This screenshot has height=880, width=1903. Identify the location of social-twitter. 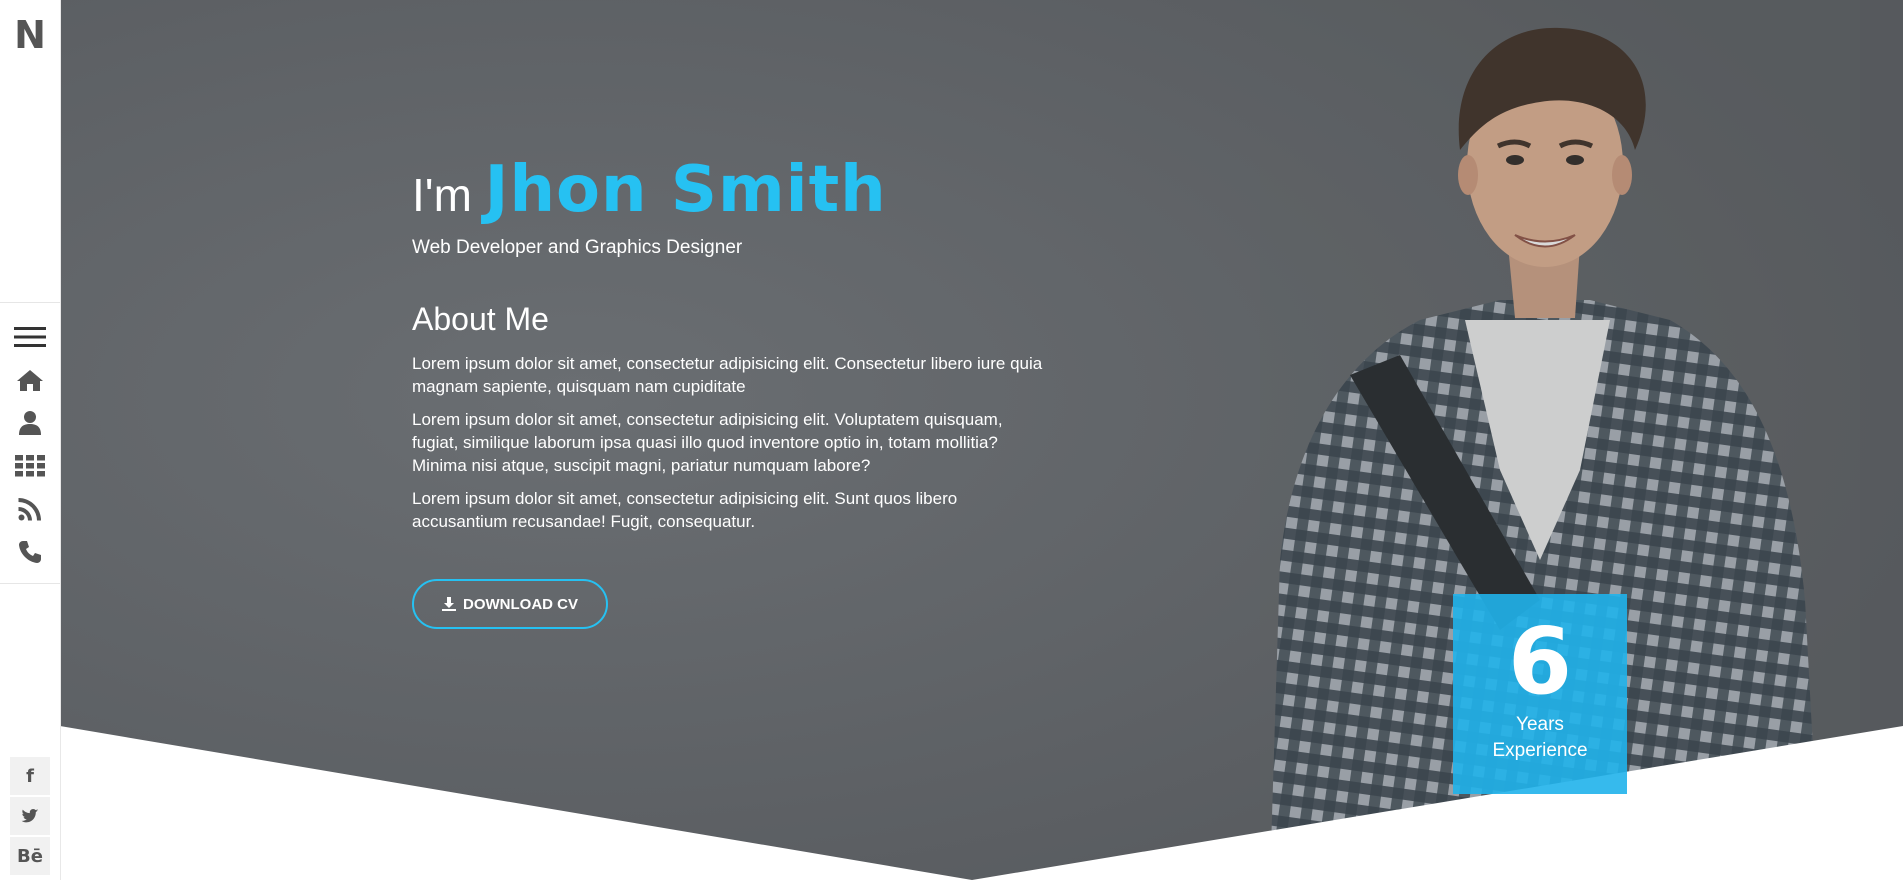
(30, 816).